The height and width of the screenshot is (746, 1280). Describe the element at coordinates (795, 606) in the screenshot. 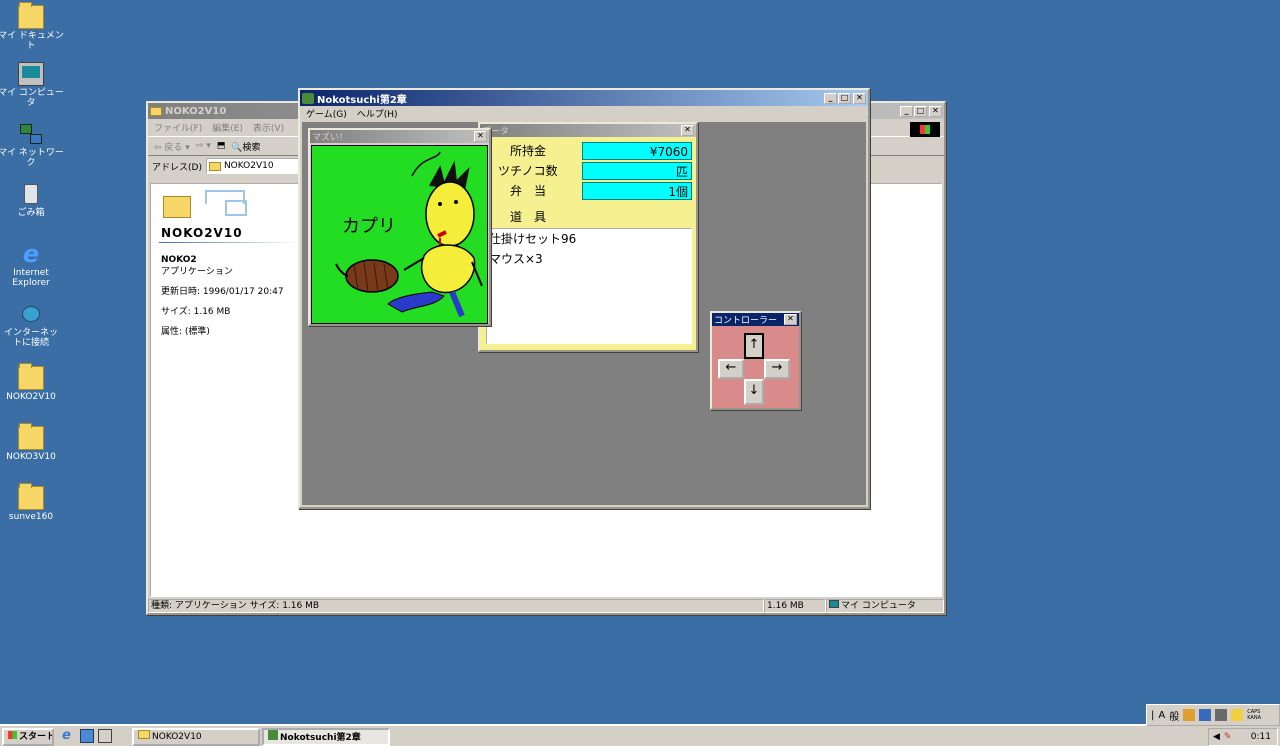

I see `status-size: 1.16 MB` at that location.